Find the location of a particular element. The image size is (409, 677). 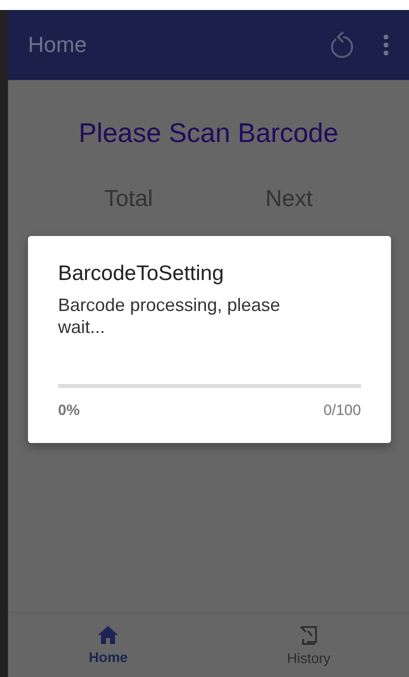

more-icon is located at coordinates (386, 45).